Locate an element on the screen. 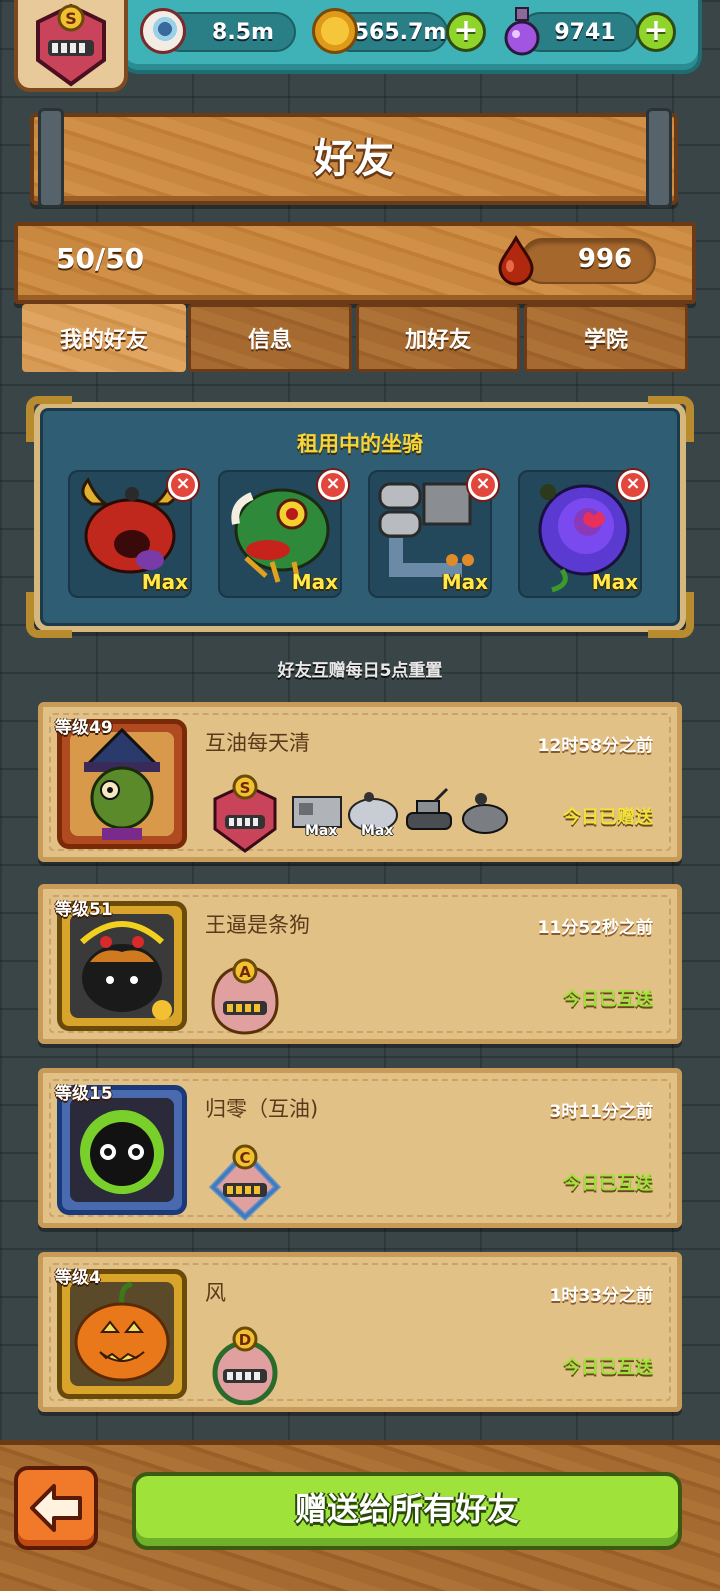  rank-a-icon: A is located at coordinates (245, 996).